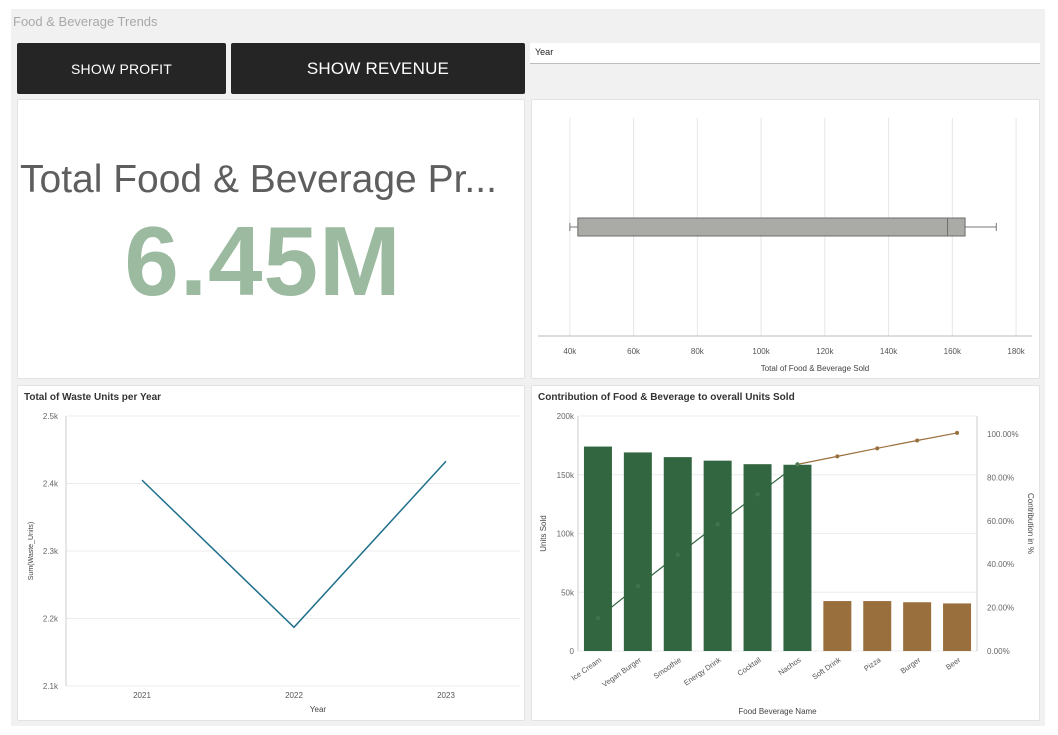  What do you see at coordinates (568, 592) in the screenshot?
I see `y-tick-label: 50k` at bounding box center [568, 592].